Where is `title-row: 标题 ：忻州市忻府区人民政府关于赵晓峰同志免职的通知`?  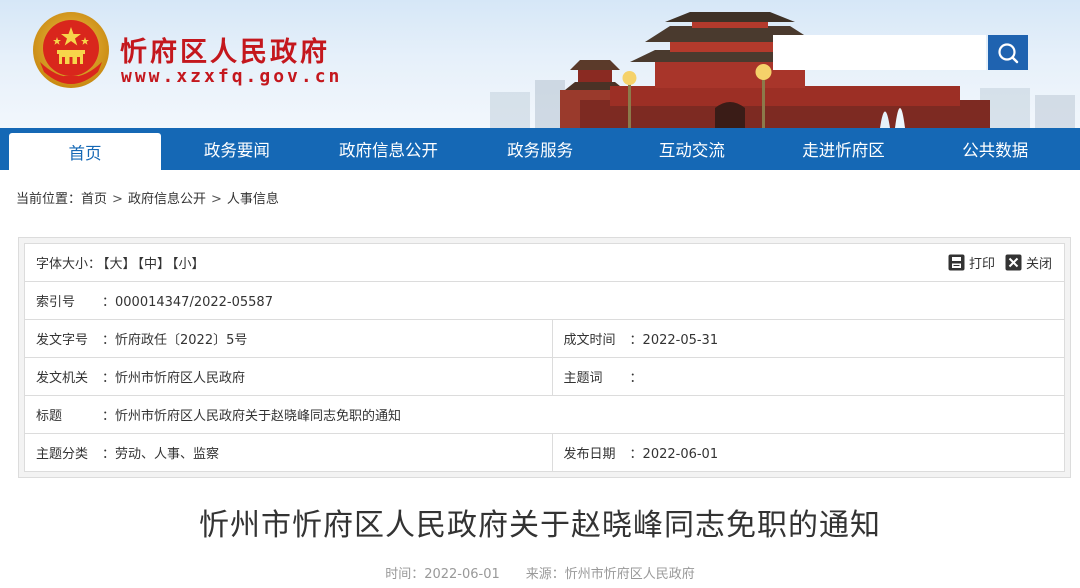 title-row: 标题 ：忻州市忻府区人民政府关于赵晓峰同志免职的通知 is located at coordinates (544, 414).